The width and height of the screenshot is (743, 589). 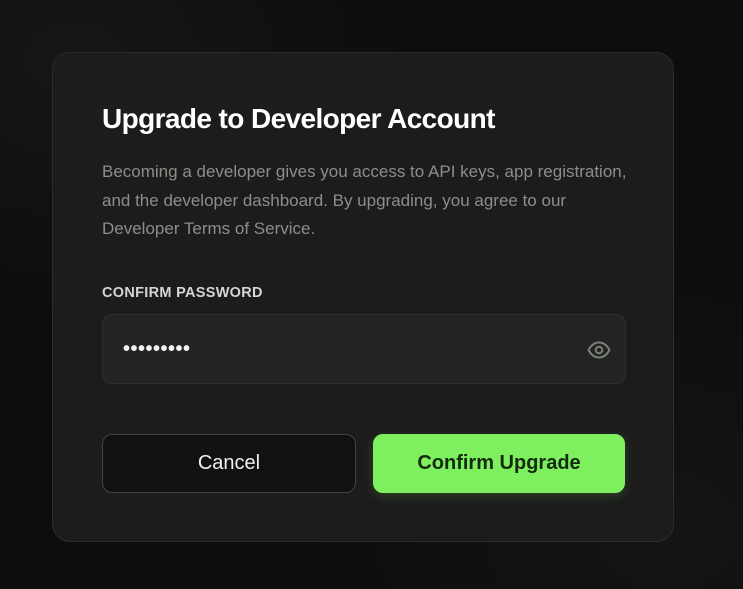 I want to click on password-label: CONFIRM PASSWORD, so click(x=182, y=293).